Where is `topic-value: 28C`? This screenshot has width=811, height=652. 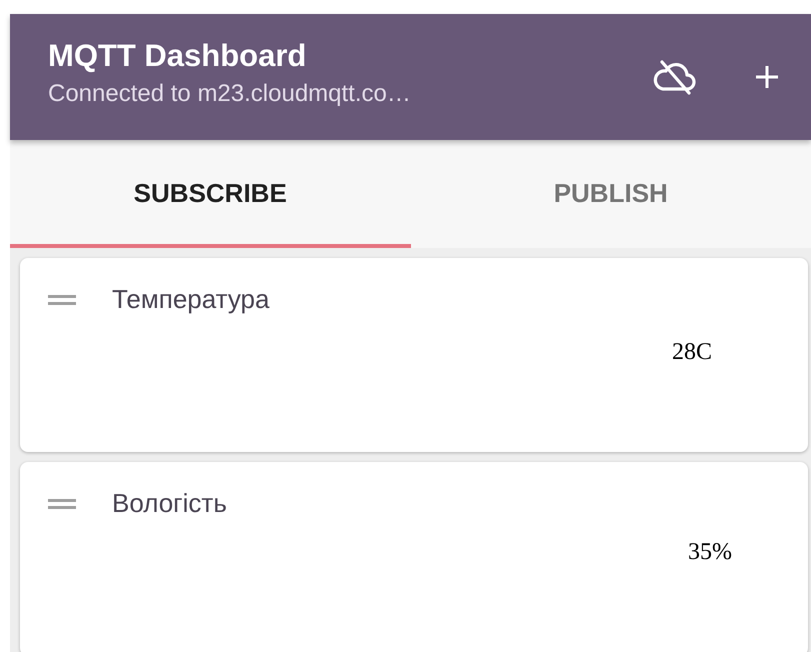 topic-value: 28C is located at coordinates (692, 352).